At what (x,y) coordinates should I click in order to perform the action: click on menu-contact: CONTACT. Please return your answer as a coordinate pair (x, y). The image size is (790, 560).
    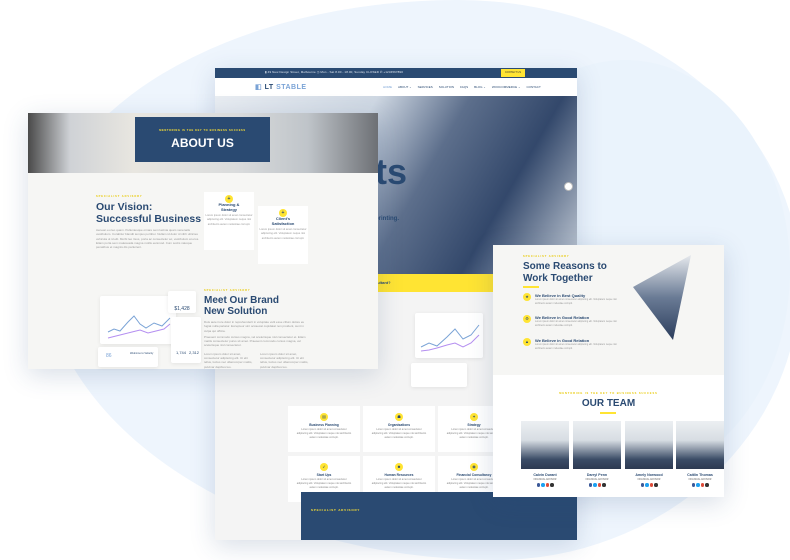
    Looking at the image, I should click on (534, 87).